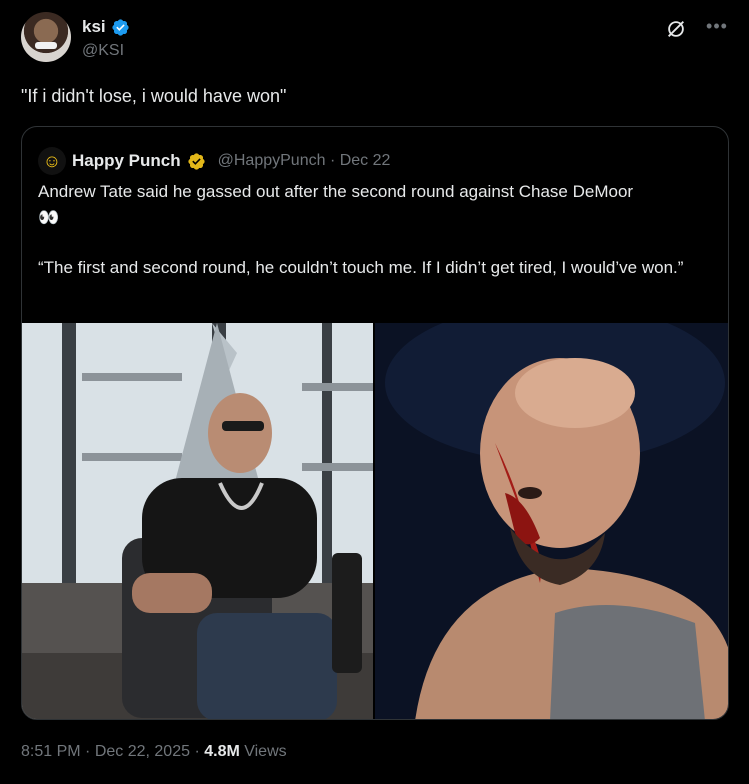 The image size is (749, 784). What do you see at coordinates (120, 27) in the screenshot?
I see `verified-badge-icon` at bounding box center [120, 27].